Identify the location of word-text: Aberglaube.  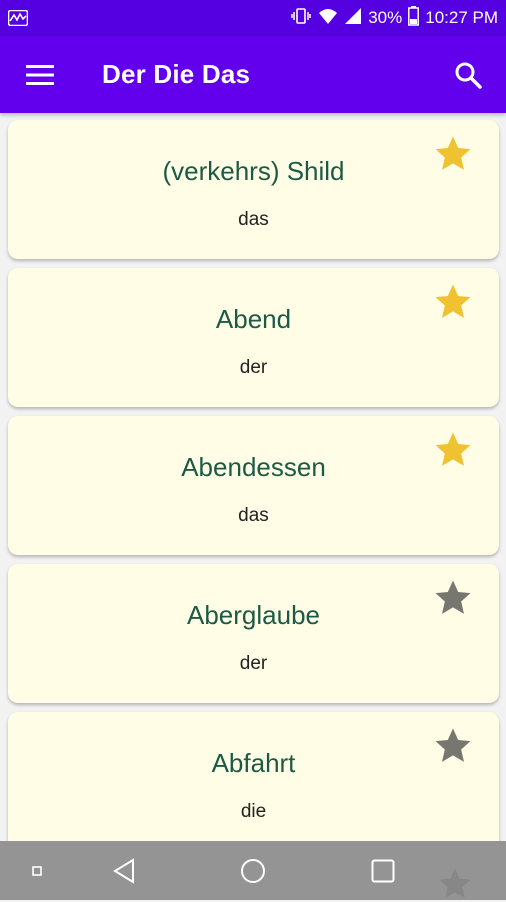
(253, 615).